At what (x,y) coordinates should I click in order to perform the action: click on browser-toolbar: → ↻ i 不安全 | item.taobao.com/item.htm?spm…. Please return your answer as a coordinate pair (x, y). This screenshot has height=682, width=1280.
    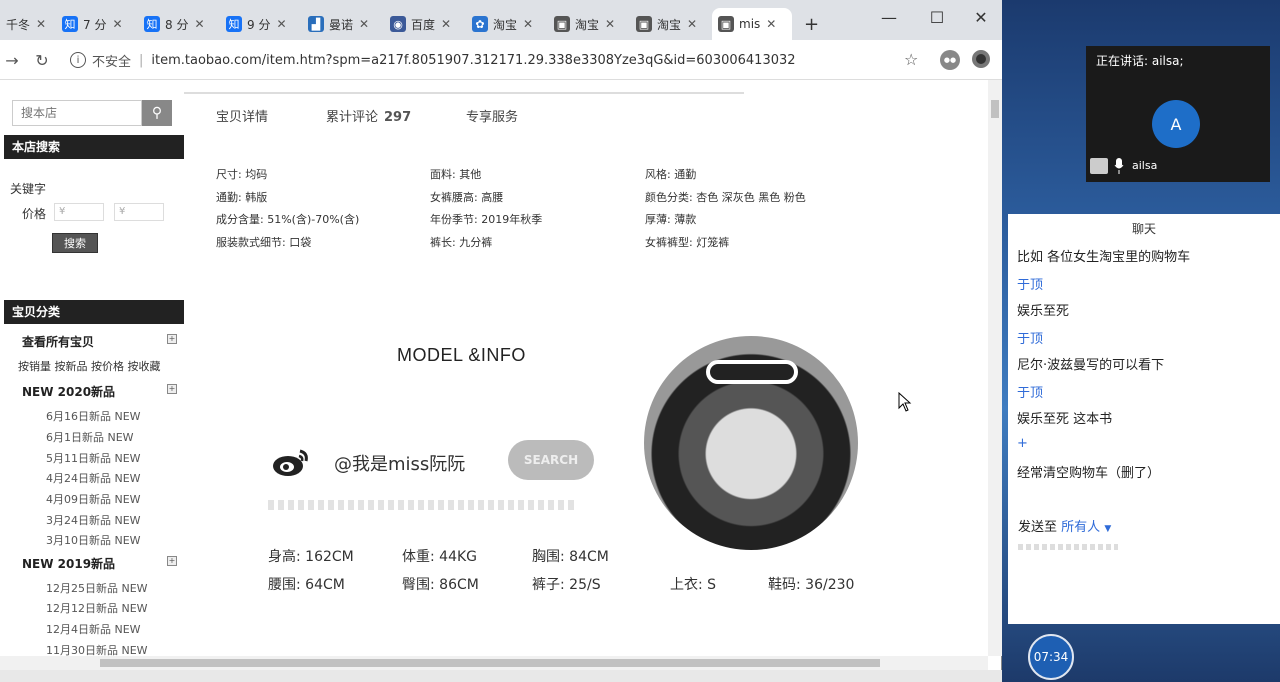
    Looking at the image, I should click on (501, 60).